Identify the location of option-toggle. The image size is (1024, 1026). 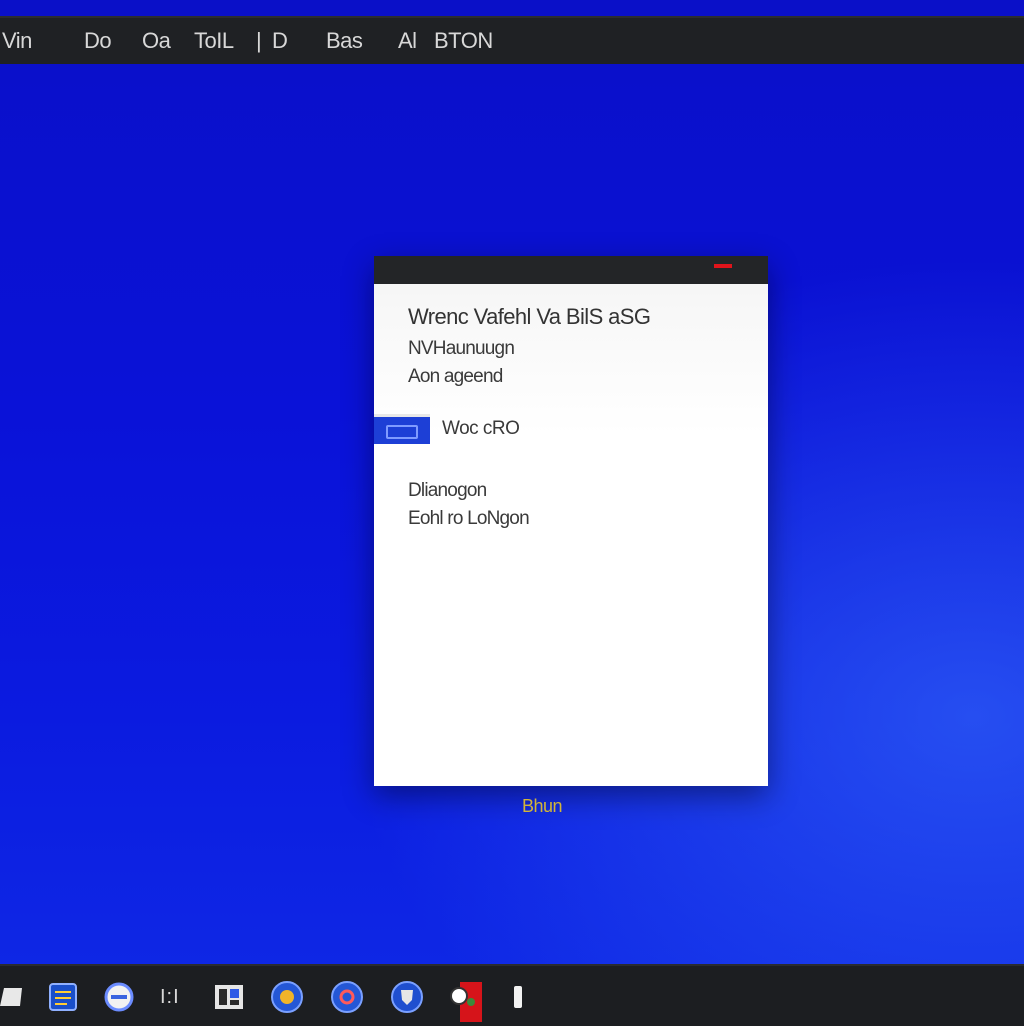
(402, 429).